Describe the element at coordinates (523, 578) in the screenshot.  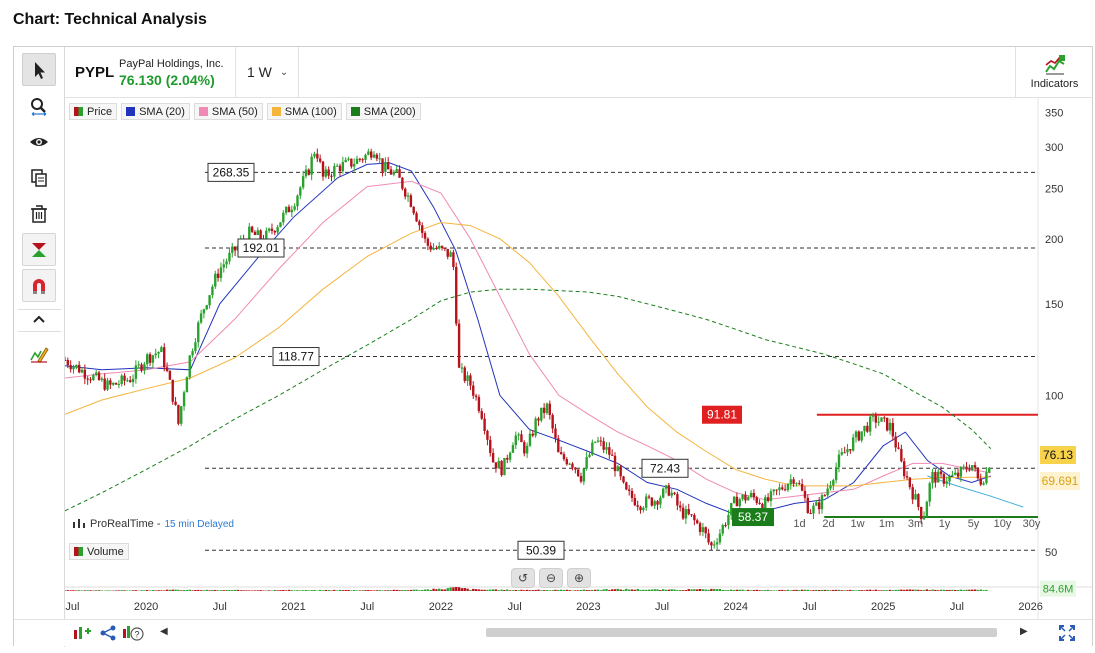
I see `reset-zoom-button: ↺` at that location.